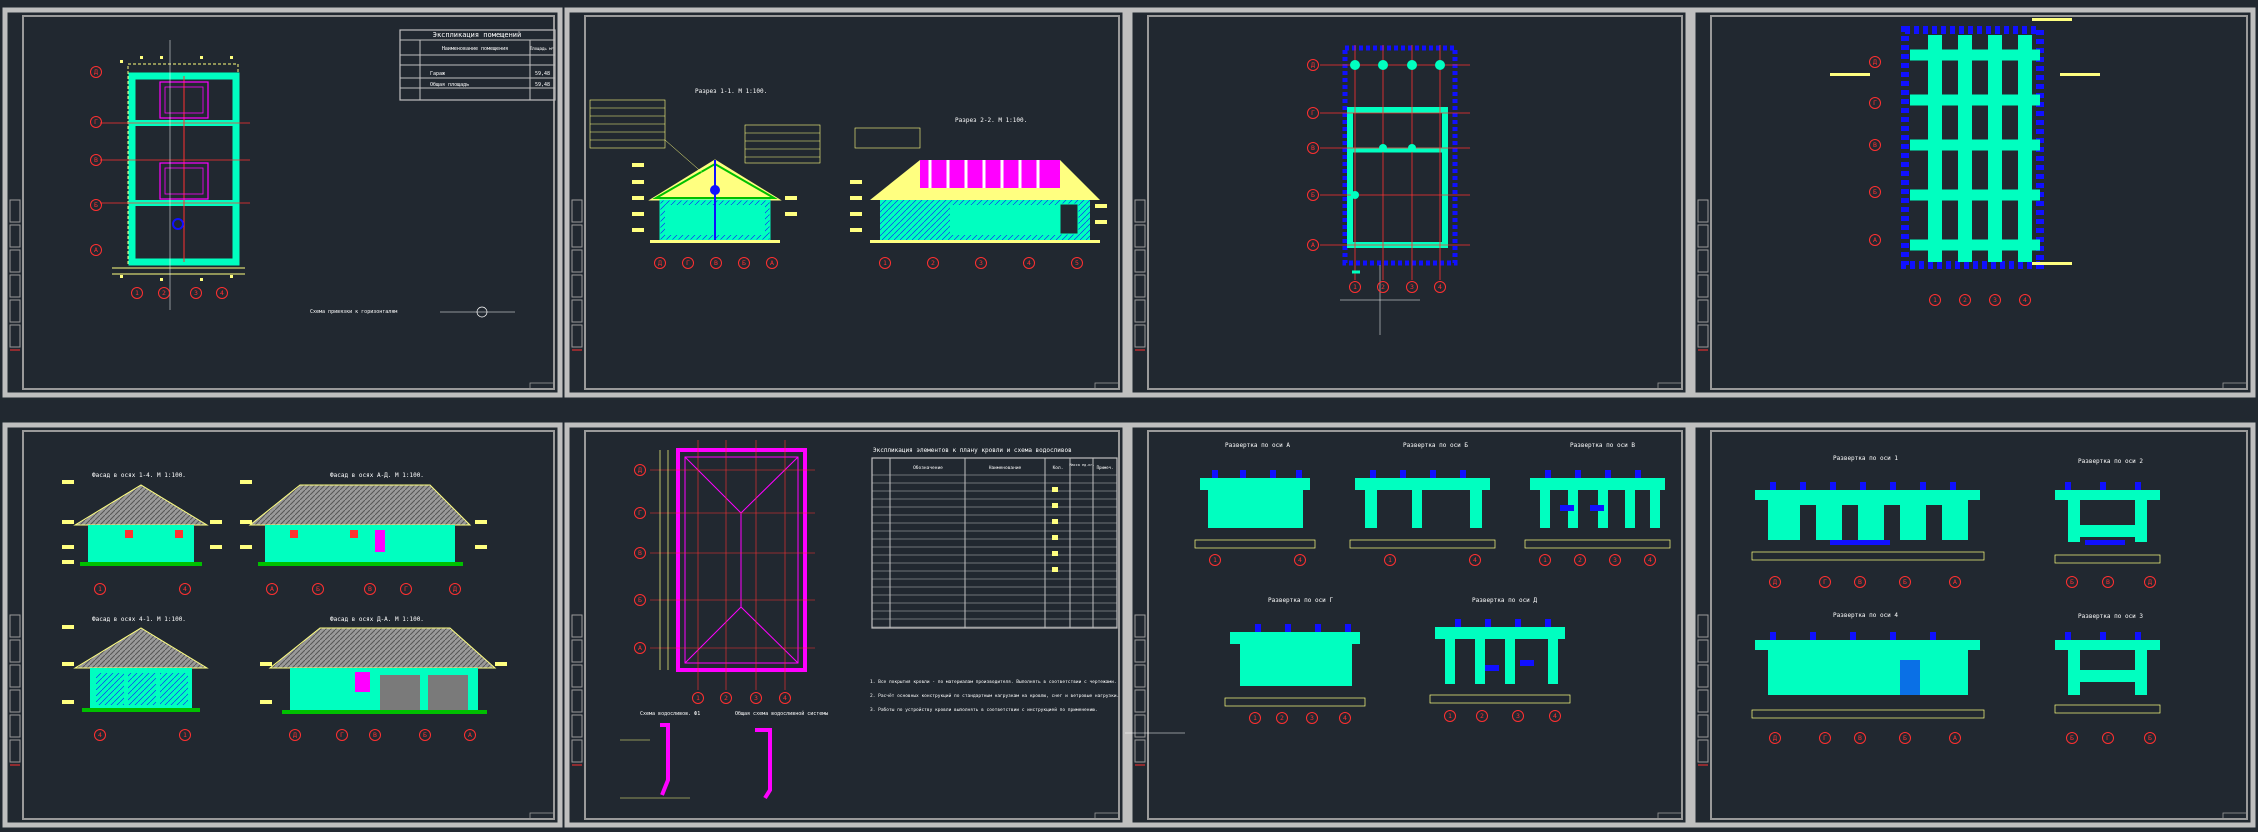 This screenshot has width=2258, height=832. What do you see at coordinates (1005, 468) in the screenshot?
I see `s6-col2: Наименование` at bounding box center [1005, 468].